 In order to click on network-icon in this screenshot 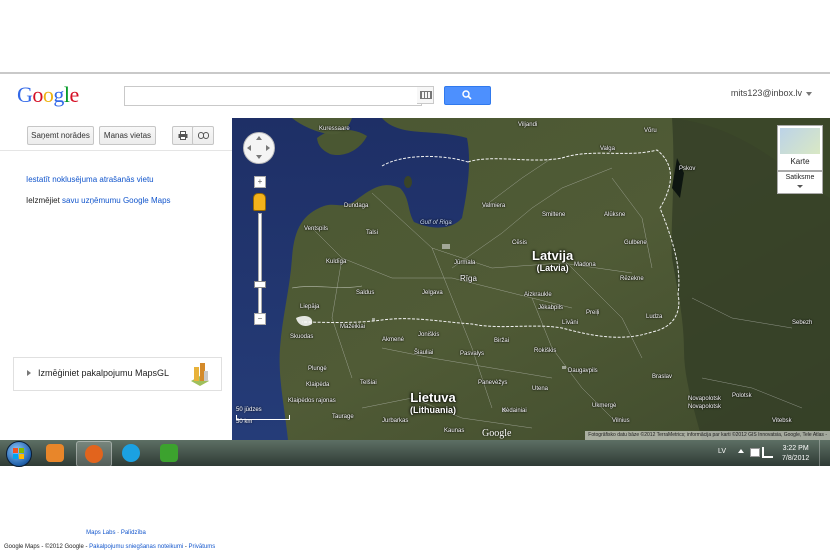, I will do `click(767, 452)`.